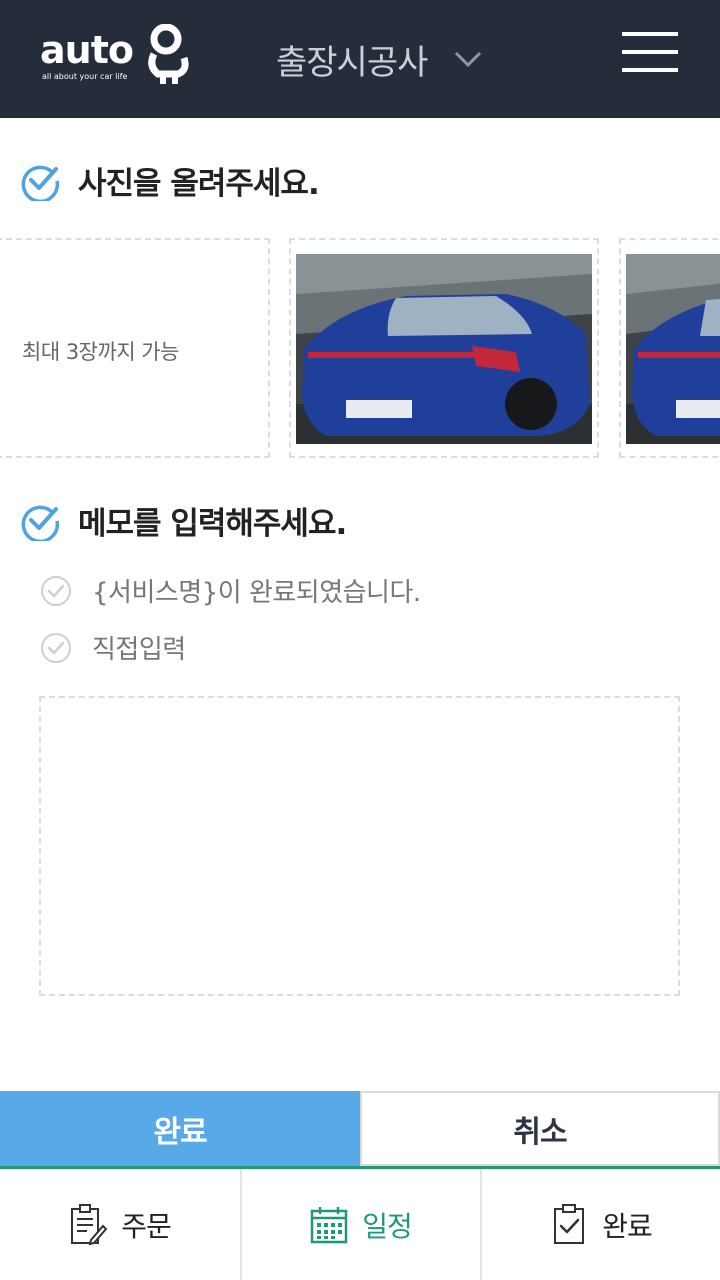  I want to click on app-header: auto all about your car life 출장시공사, so click(360, 59).